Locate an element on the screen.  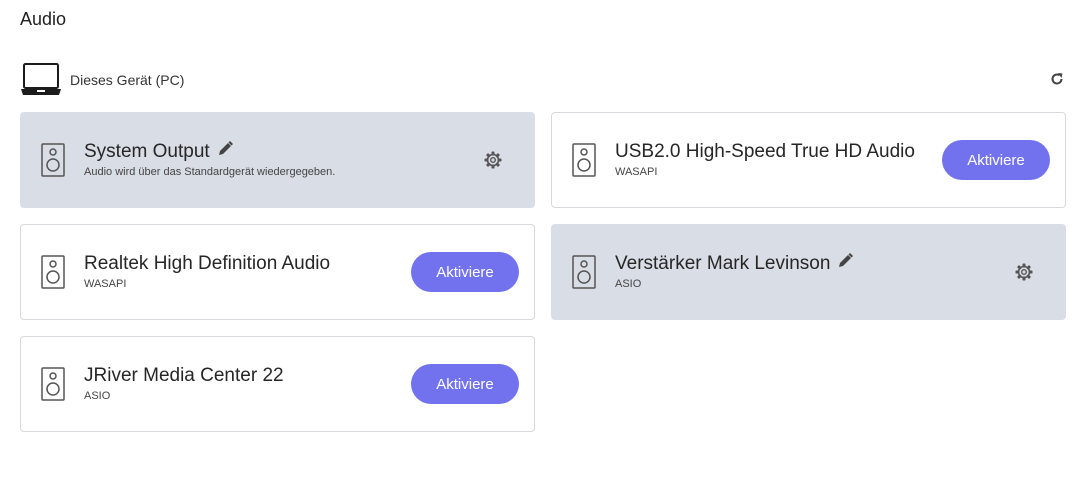
output-title: System Output is located at coordinates (158, 152).